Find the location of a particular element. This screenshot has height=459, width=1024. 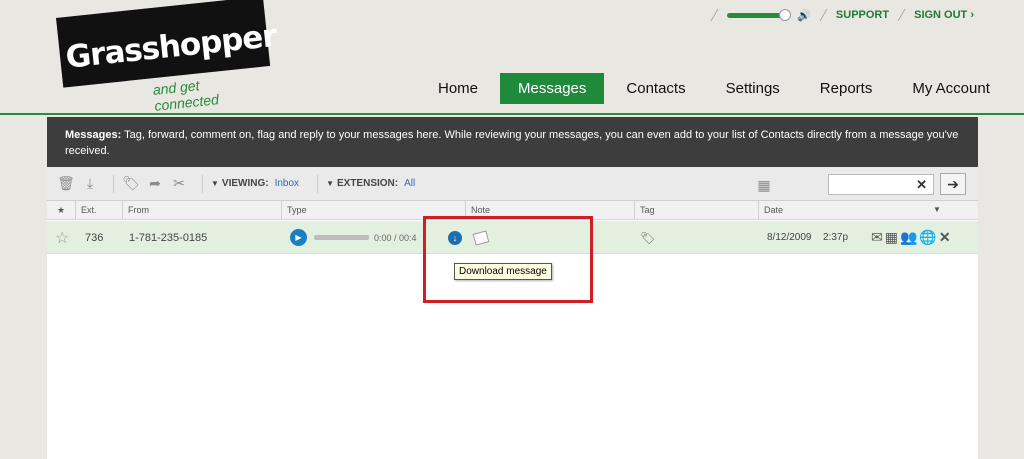

info-title: Messages: is located at coordinates (93, 135).